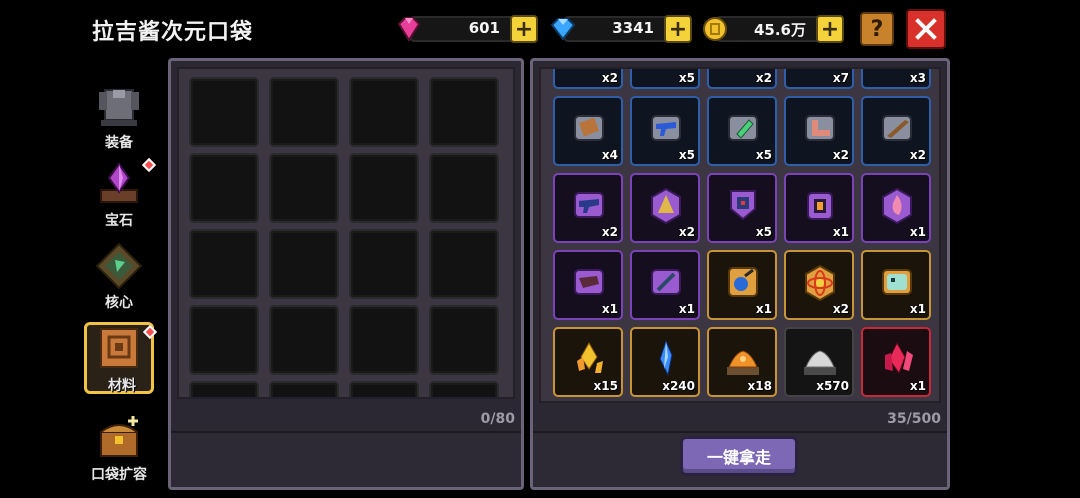 Image resolution: width=1080 pixels, height=498 pixels. I want to click on blue-diamond-icon, so click(563, 29).